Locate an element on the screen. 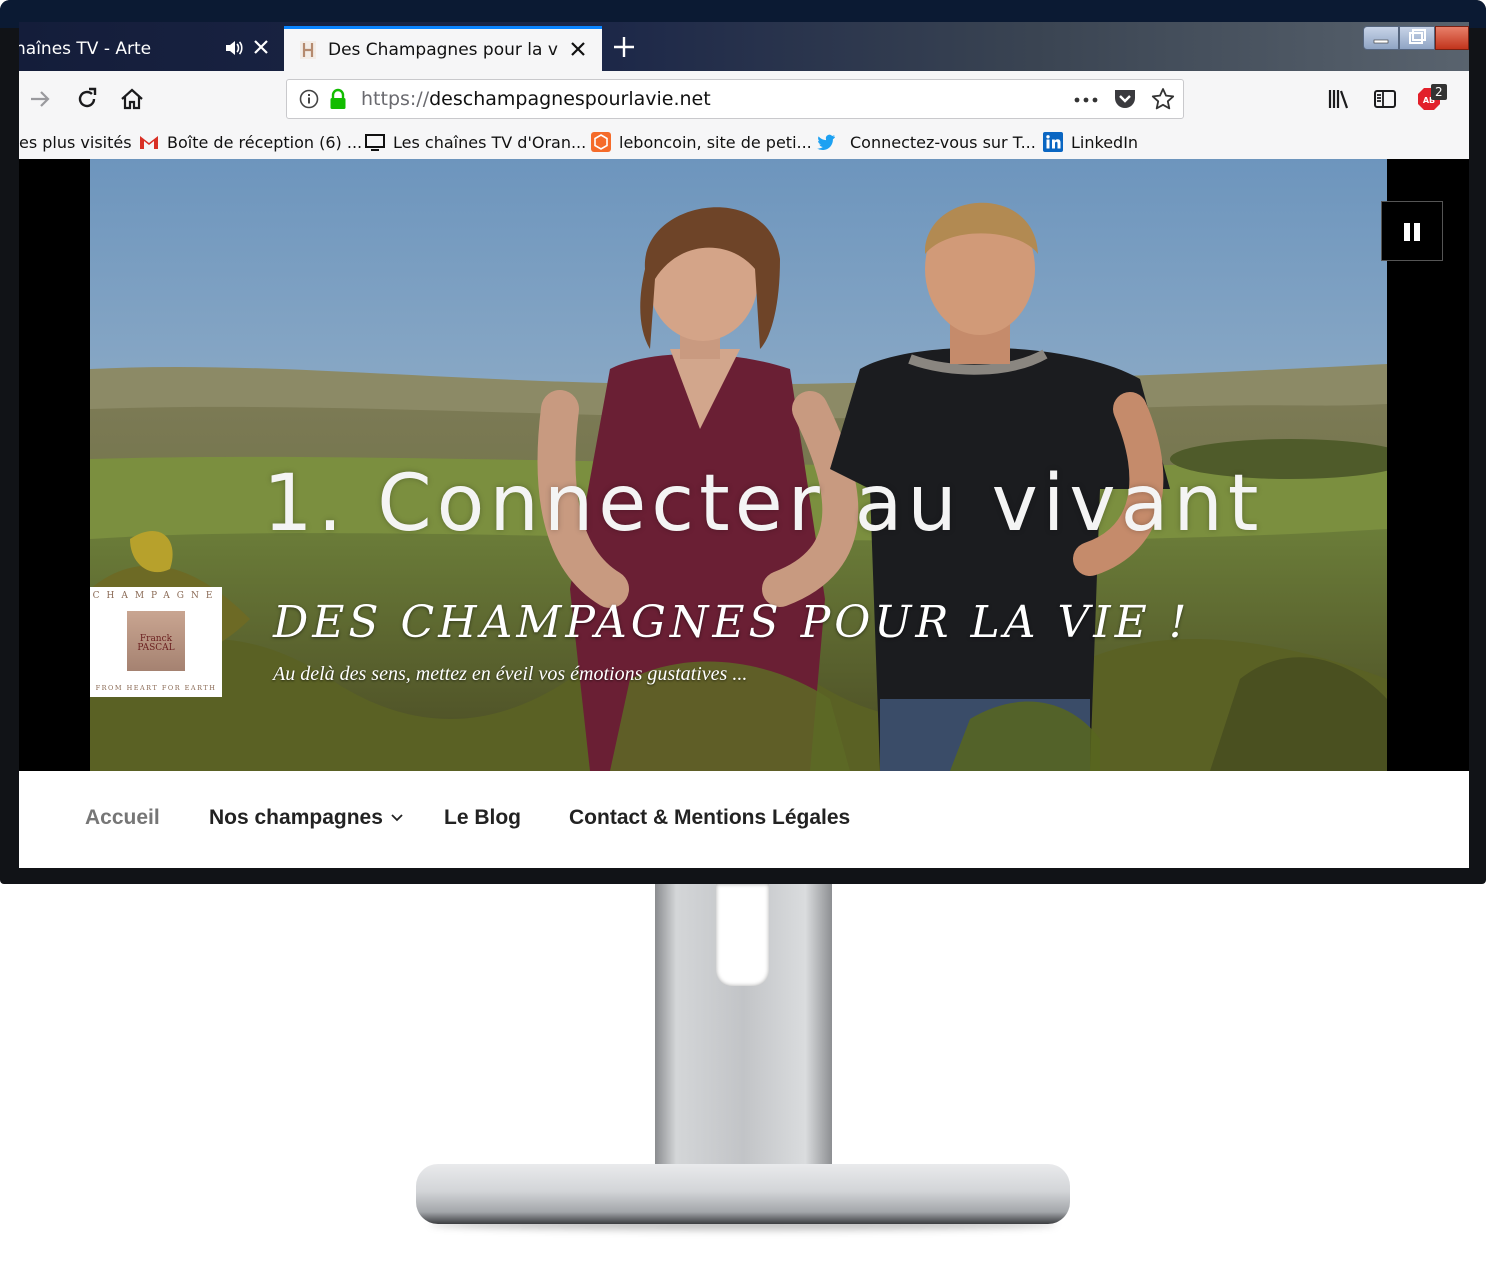 The width and height of the screenshot is (1486, 1271). logo-name: Franck PASCAL is located at coordinates (156, 644).